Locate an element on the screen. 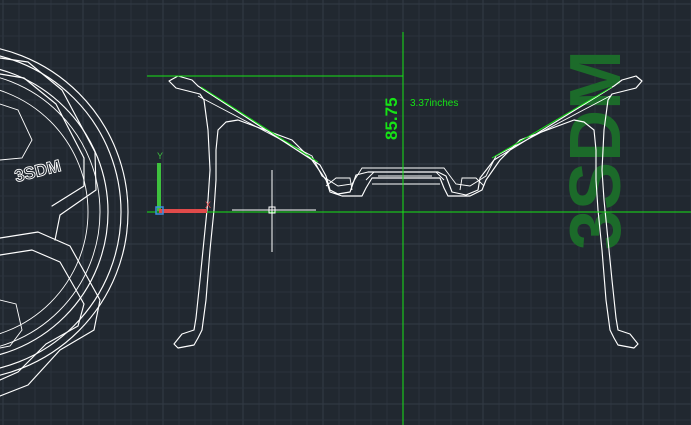  dimension-value: 85.75 is located at coordinates (391, 118).